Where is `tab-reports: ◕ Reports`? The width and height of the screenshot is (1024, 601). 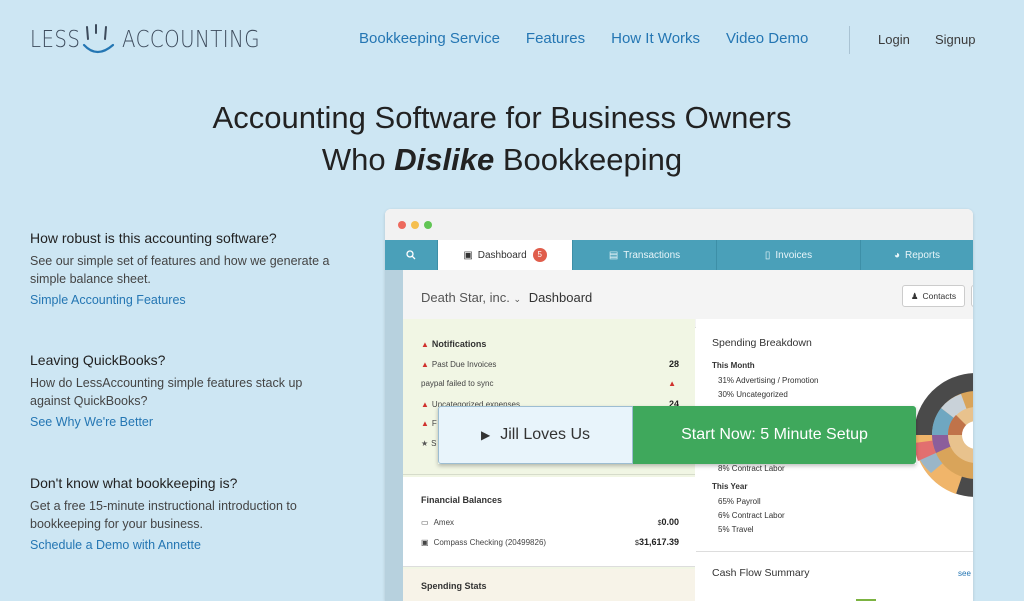 tab-reports: ◕ Reports is located at coordinates (917, 255).